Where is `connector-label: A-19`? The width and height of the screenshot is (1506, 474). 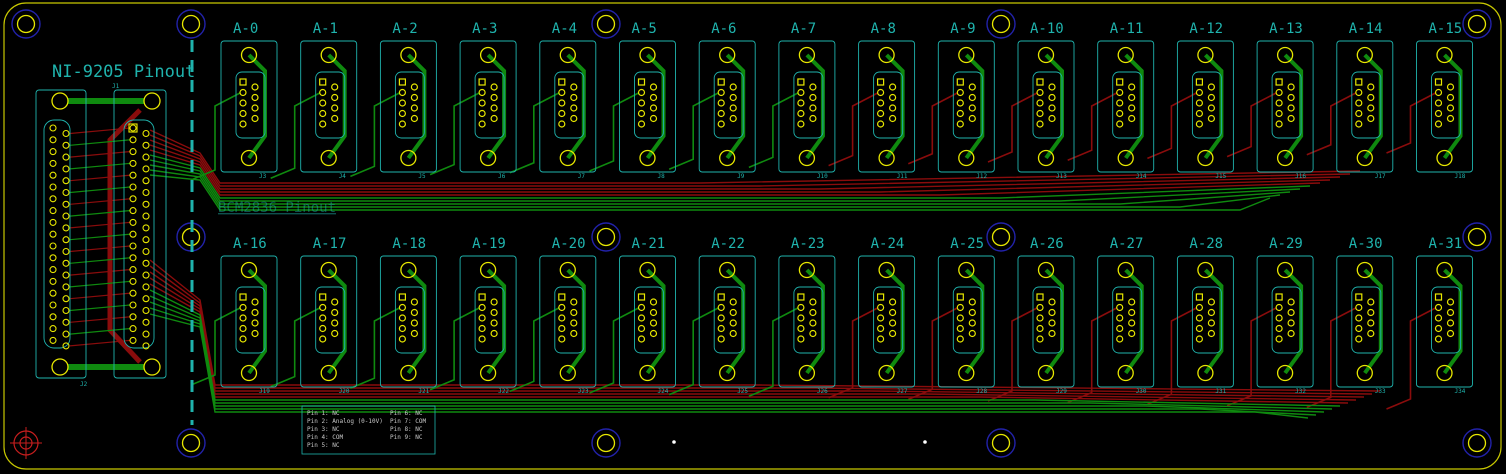
connector-label: A-19 is located at coordinates (489, 244).